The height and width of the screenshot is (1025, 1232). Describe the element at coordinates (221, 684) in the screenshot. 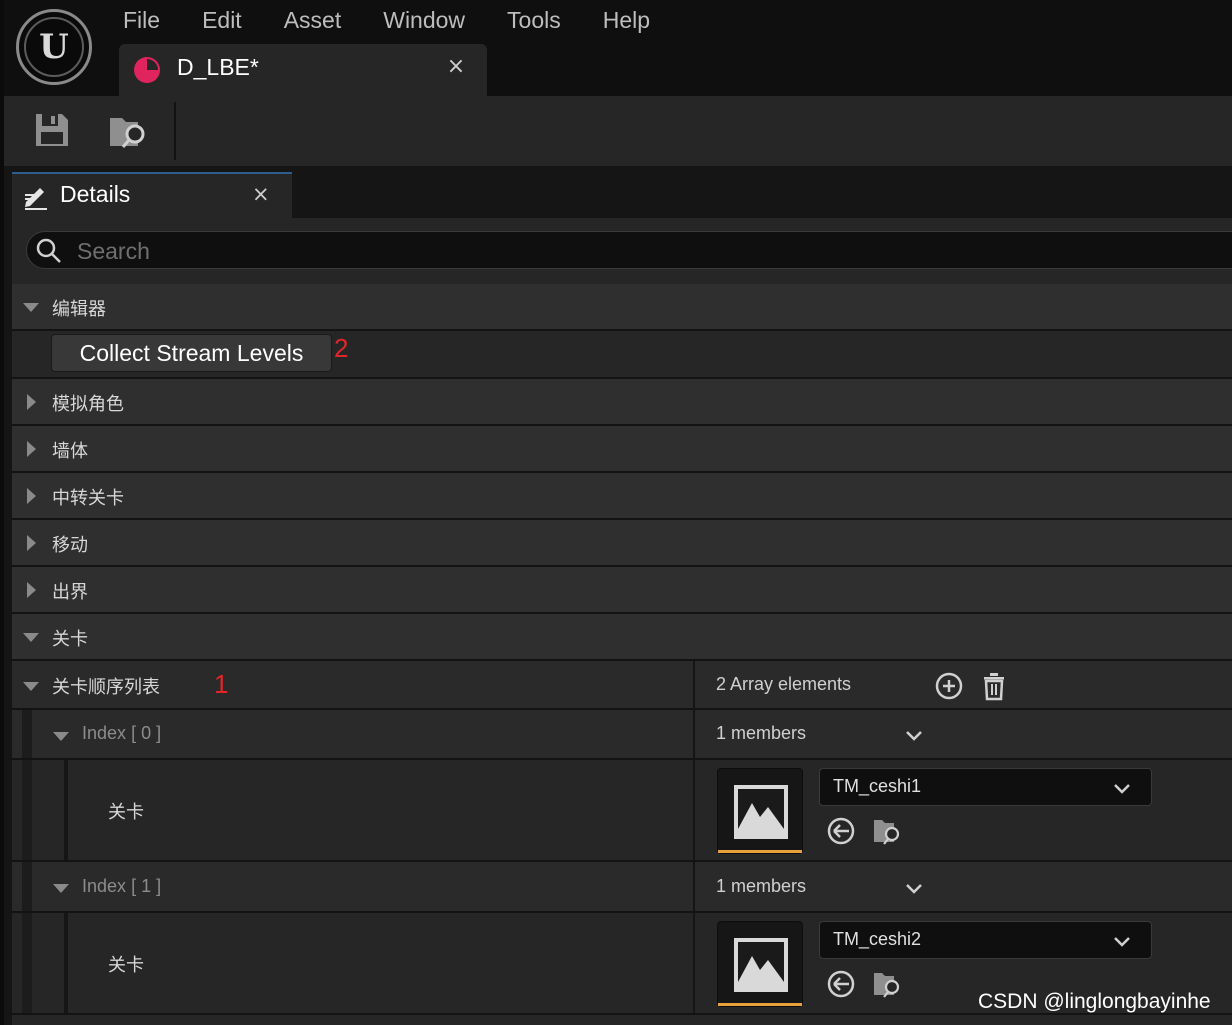

I see `annotation-number-1: 1` at that location.